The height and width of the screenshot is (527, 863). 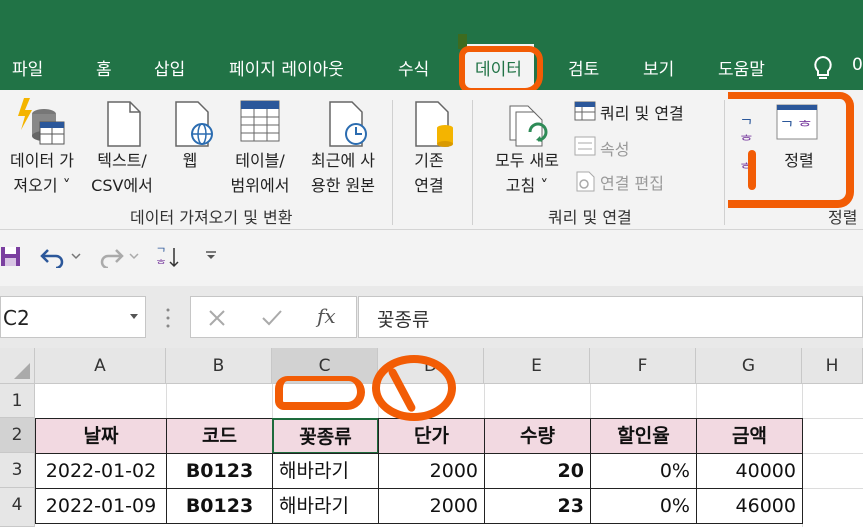 What do you see at coordinates (527, 160) in the screenshot?
I see `refresh-all-line1: 모두 새로` at bounding box center [527, 160].